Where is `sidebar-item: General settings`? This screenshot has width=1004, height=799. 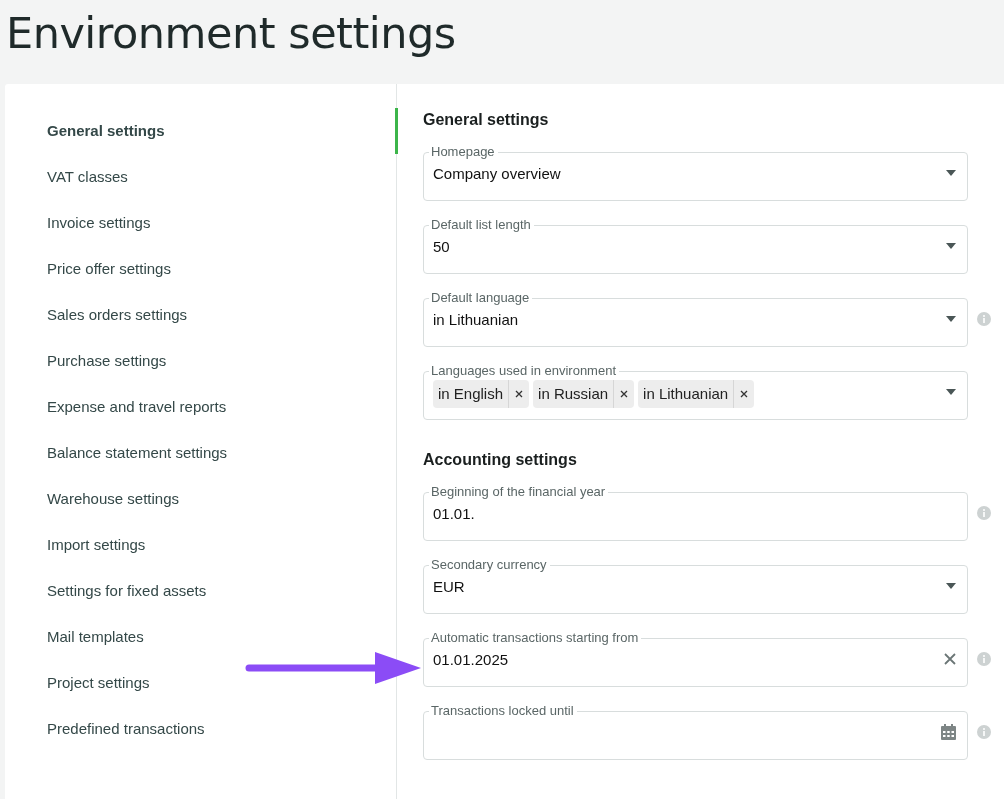
sidebar-item: General settings is located at coordinates (201, 131).